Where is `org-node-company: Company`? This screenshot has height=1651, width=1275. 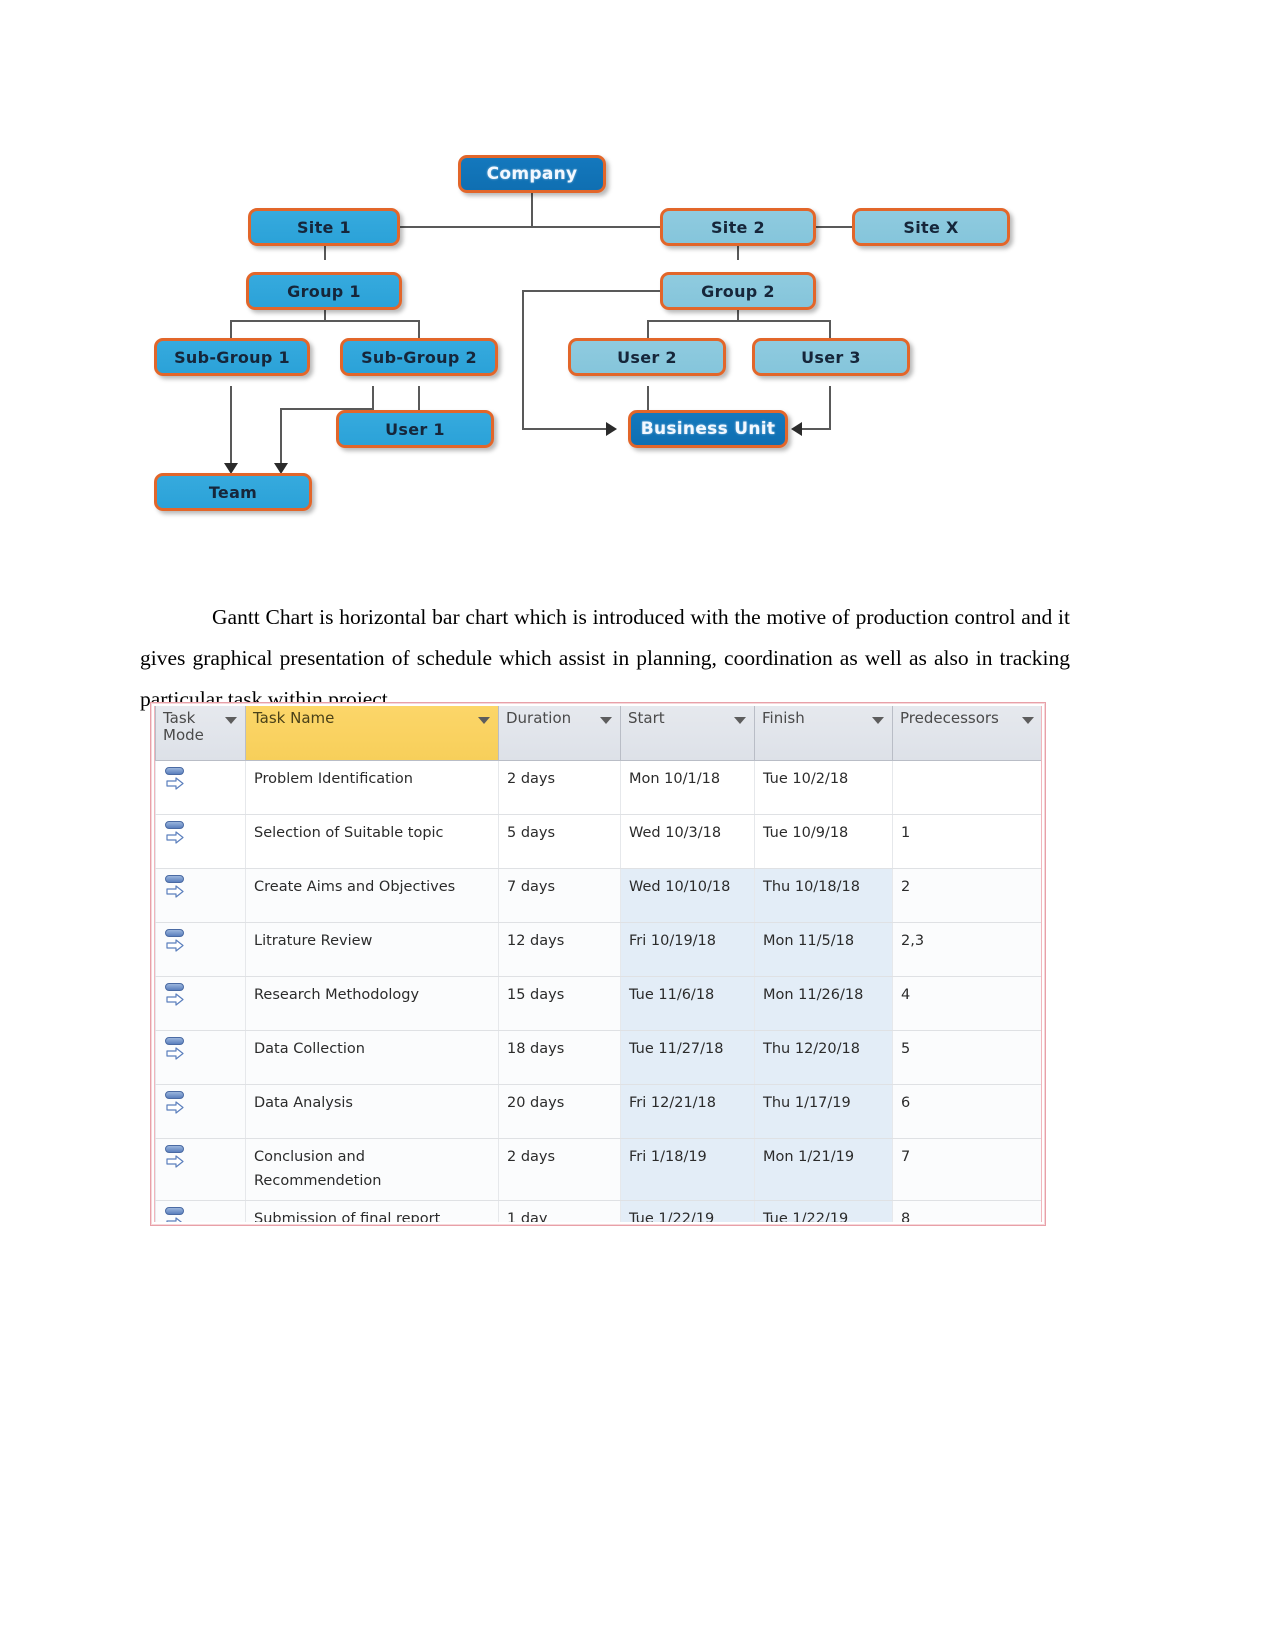 org-node-company: Company is located at coordinates (532, 174).